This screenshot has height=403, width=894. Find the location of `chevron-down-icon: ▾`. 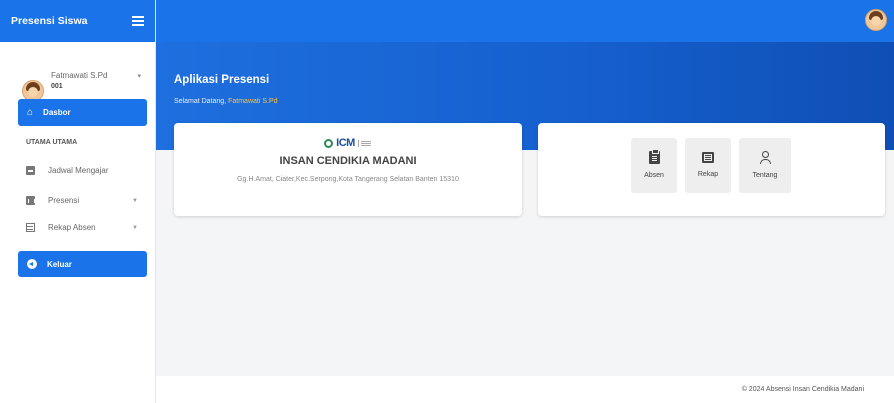

chevron-down-icon: ▾ is located at coordinates (139, 76).